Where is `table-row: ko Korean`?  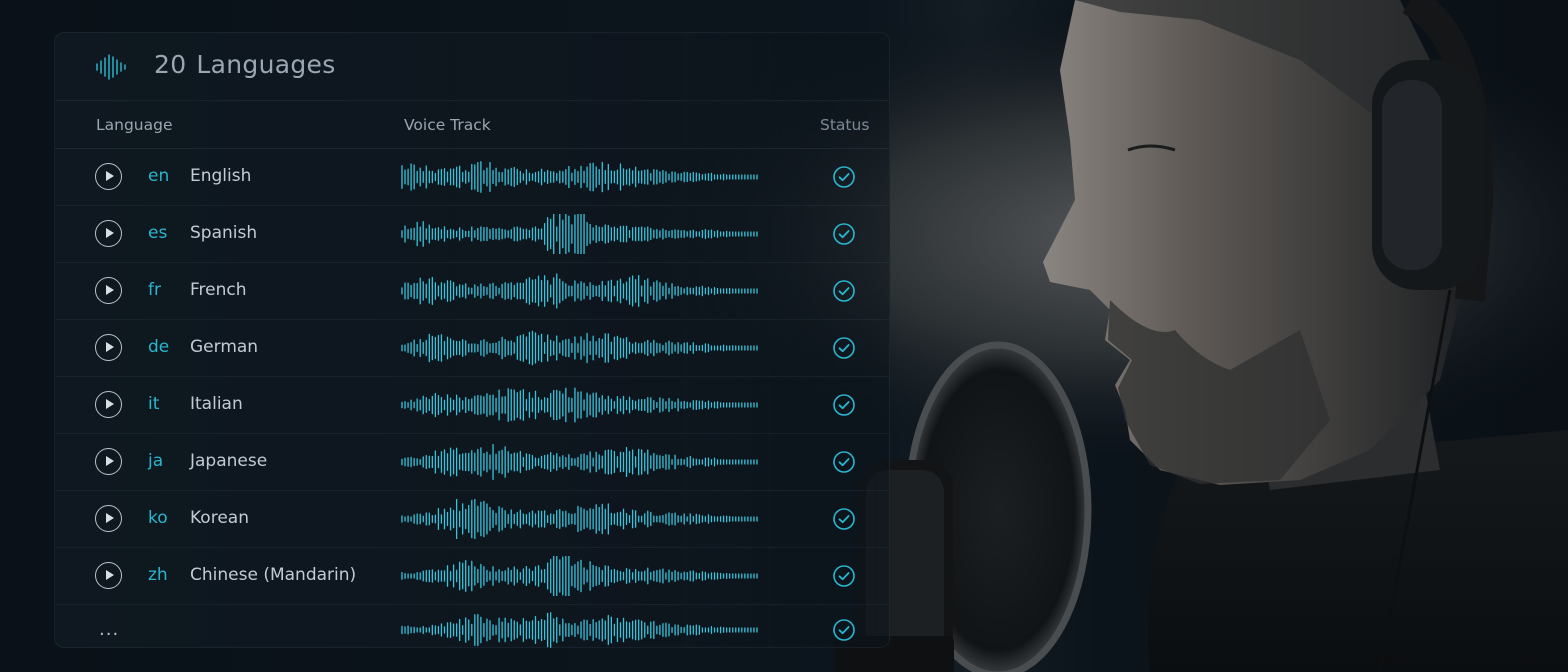 table-row: ko Korean is located at coordinates (472, 519).